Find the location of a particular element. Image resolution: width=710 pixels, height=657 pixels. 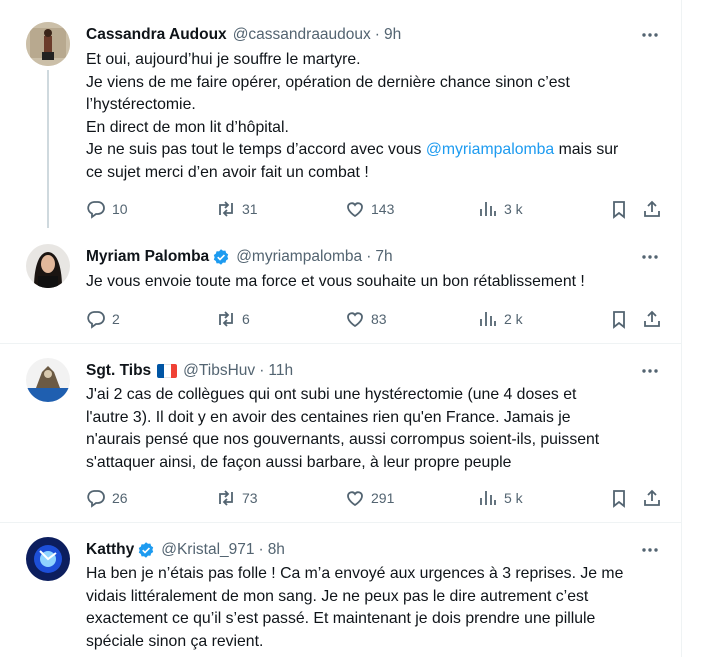

views-count: 2 k is located at coordinates (513, 319).